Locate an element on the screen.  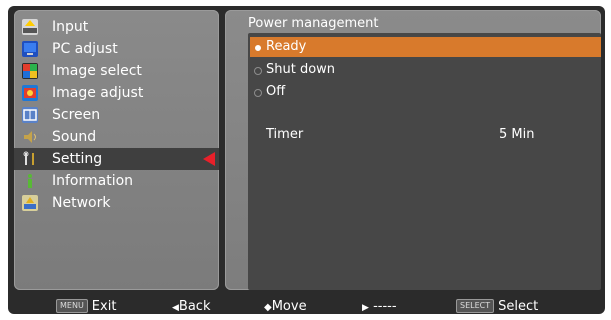
menu-item-label: Sound is located at coordinates (74, 137).